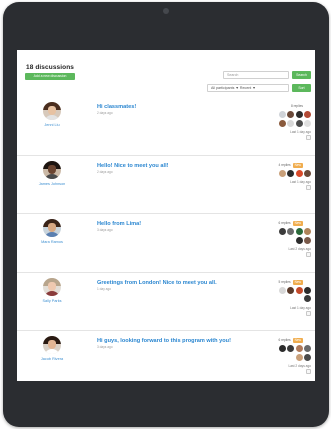 The image size is (331, 429). What do you see at coordinates (284, 164) in the screenshot?
I see `reply-count-text: 4 replies` at bounding box center [284, 164].